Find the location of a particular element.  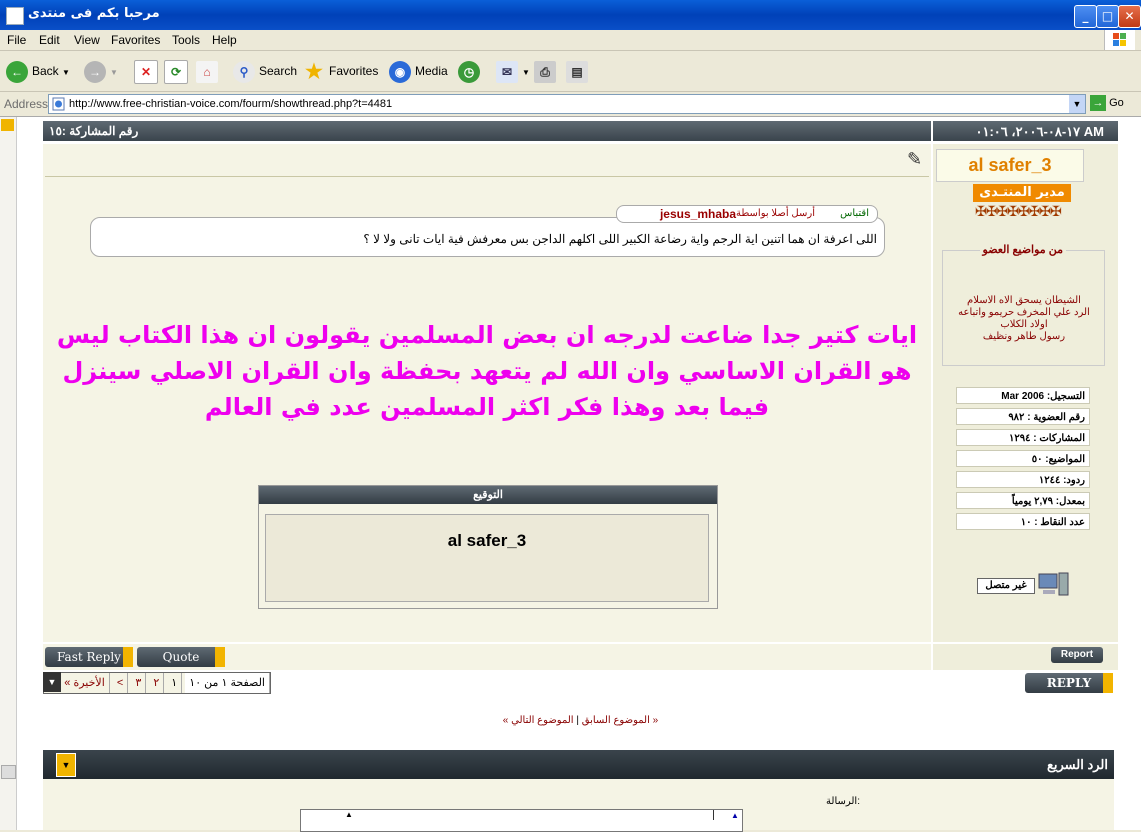

scroll-up-icon is located at coordinates (7, 125).